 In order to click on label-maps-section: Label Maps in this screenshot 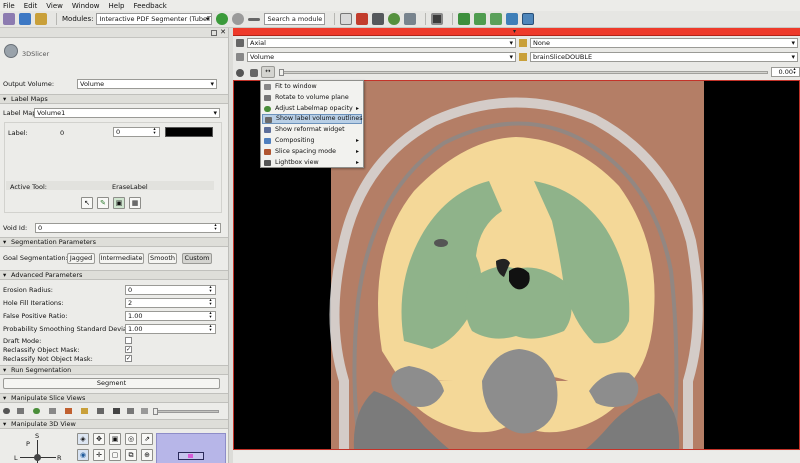, I will do `click(114, 99)`.